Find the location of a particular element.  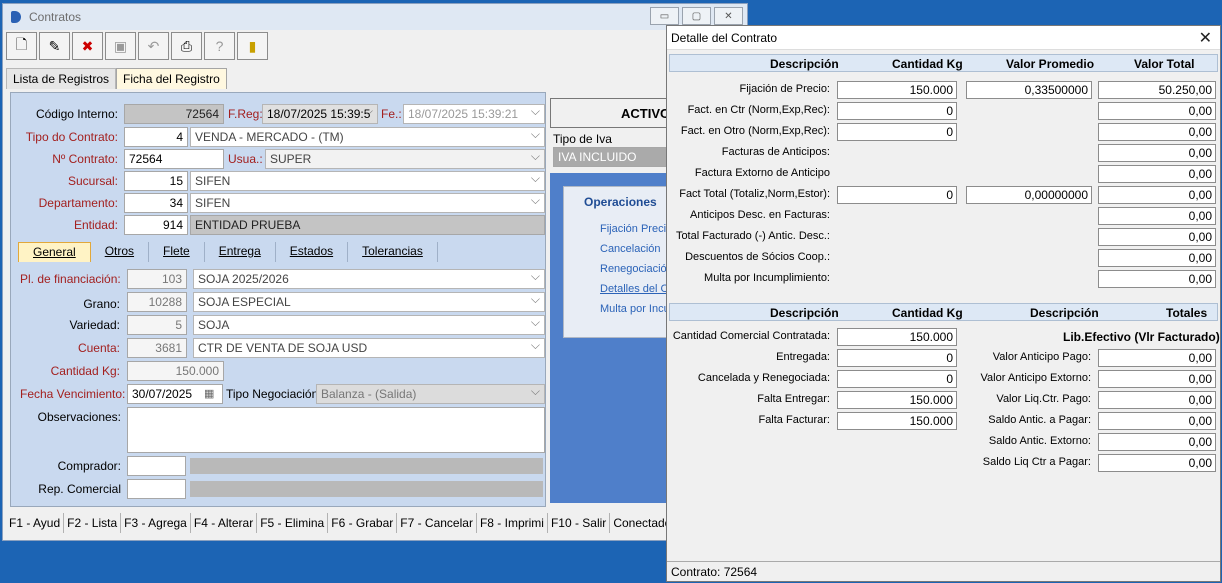

cuenta-code: 3681 is located at coordinates (157, 348).